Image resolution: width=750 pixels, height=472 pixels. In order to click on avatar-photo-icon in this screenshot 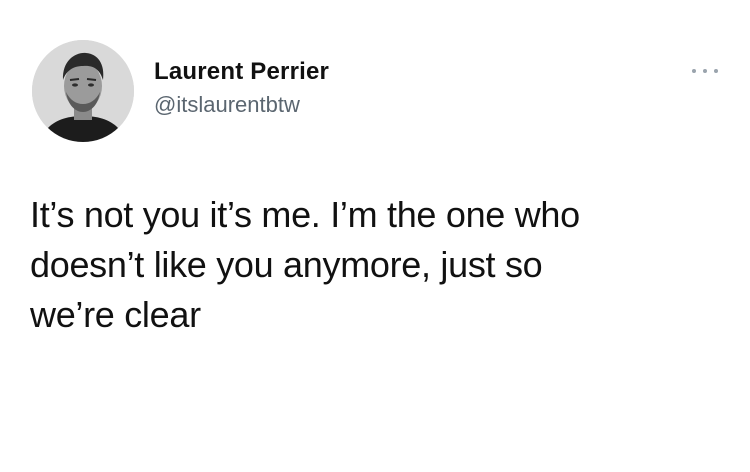, I will do `click(83, 91)`.